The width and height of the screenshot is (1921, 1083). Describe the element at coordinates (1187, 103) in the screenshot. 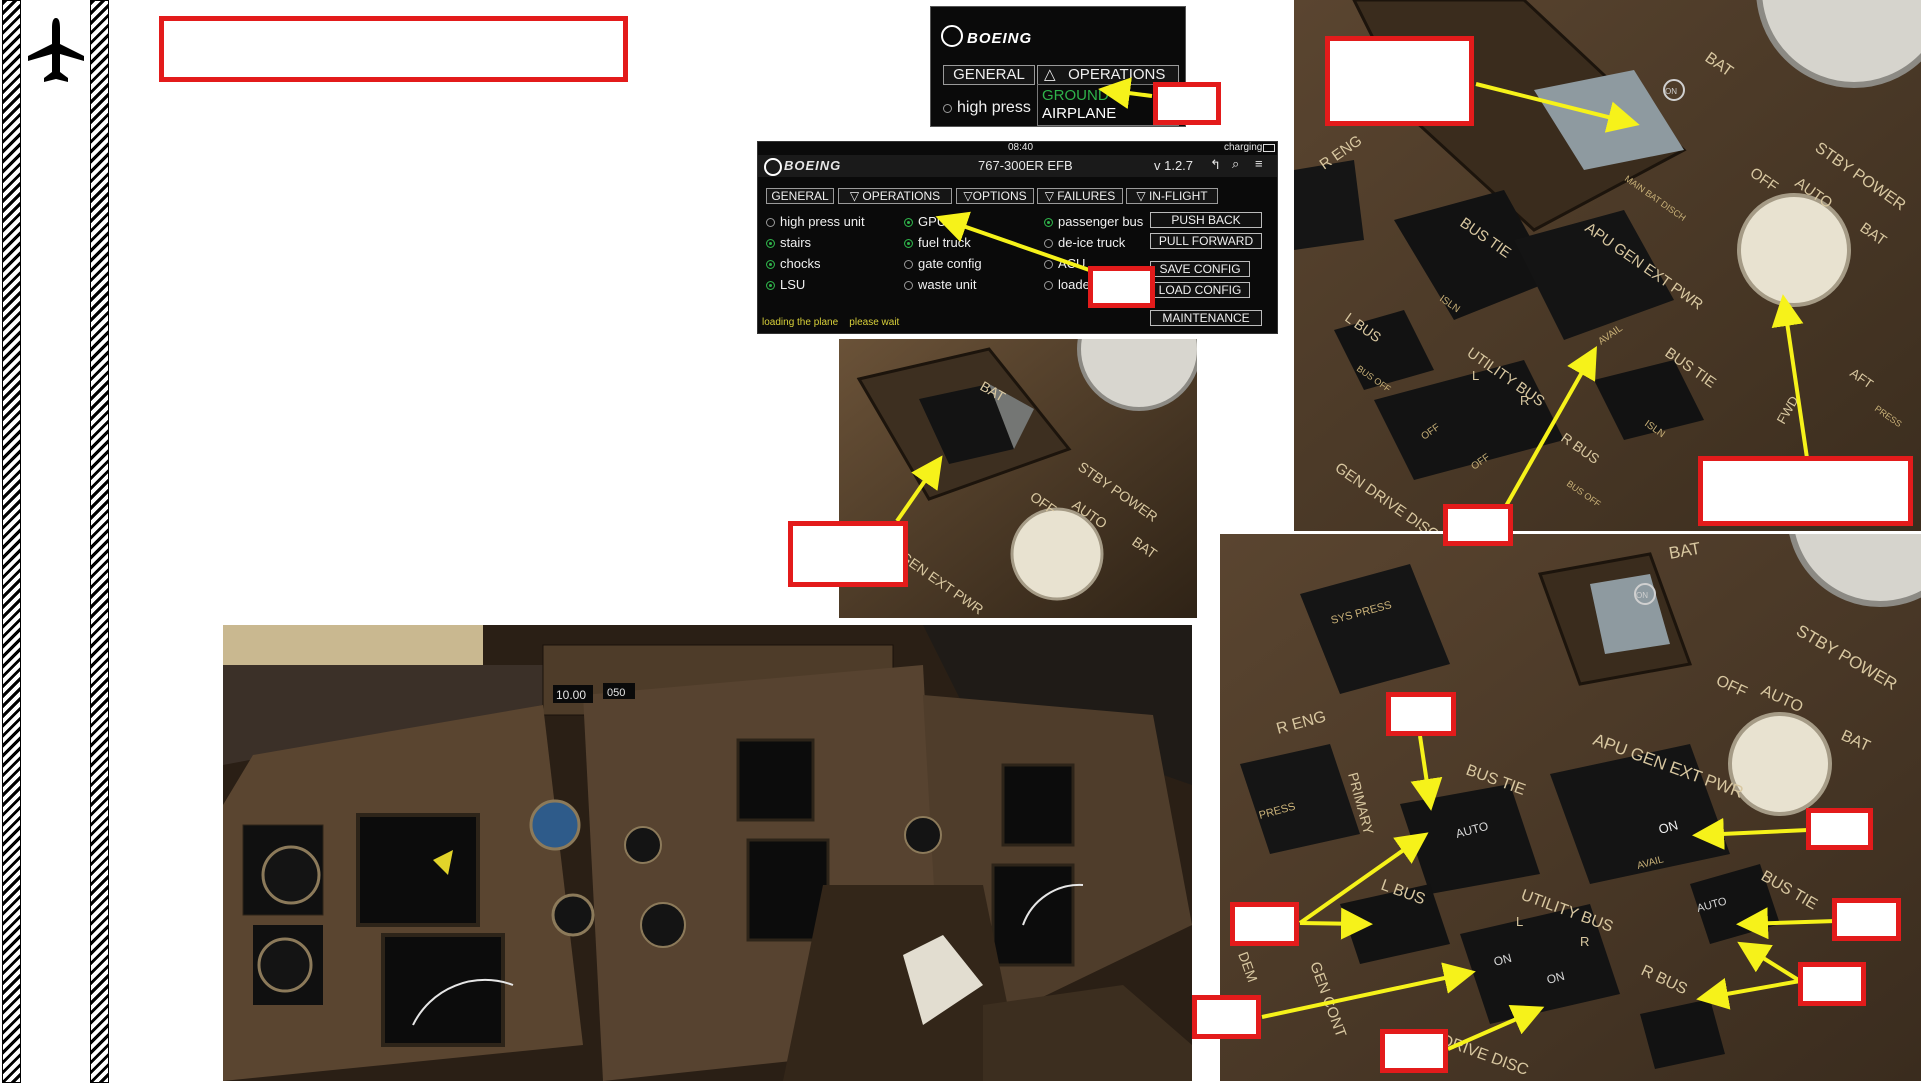

I see `callout-box-ground` at that location.